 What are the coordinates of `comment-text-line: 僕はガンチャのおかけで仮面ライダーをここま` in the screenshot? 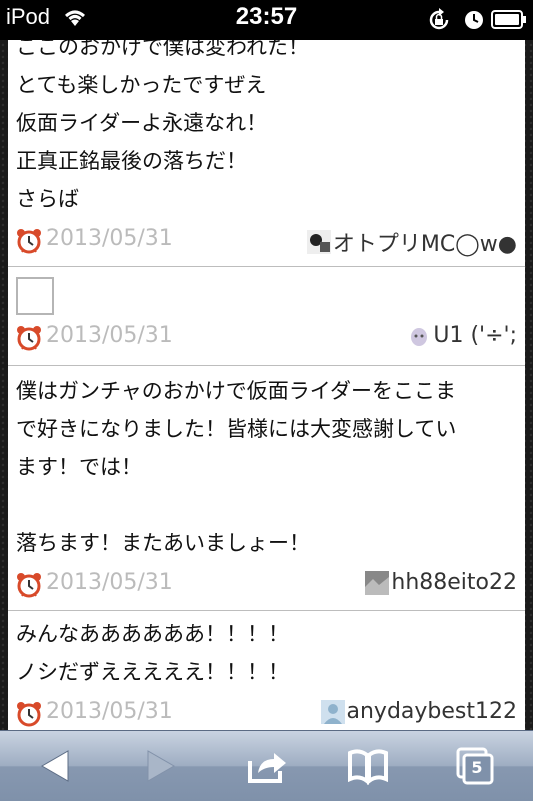 It's located at (236, 391).